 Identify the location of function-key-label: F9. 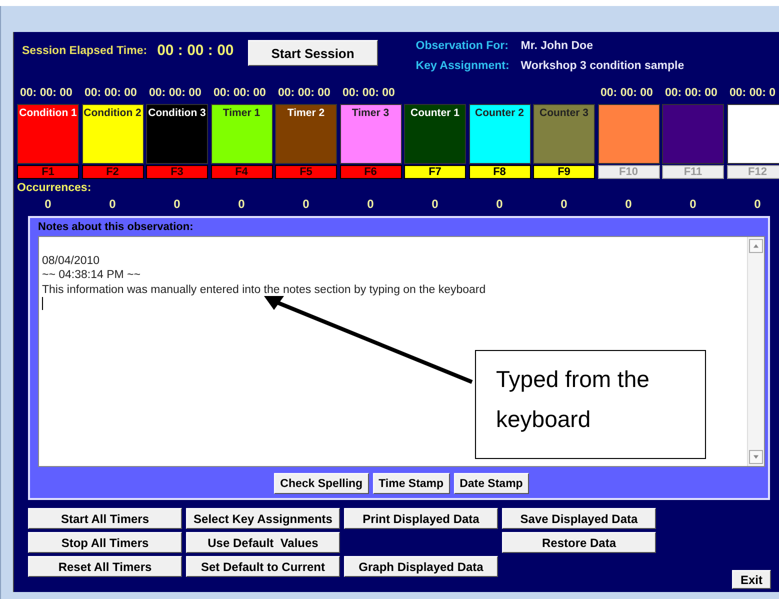
(564, 172).